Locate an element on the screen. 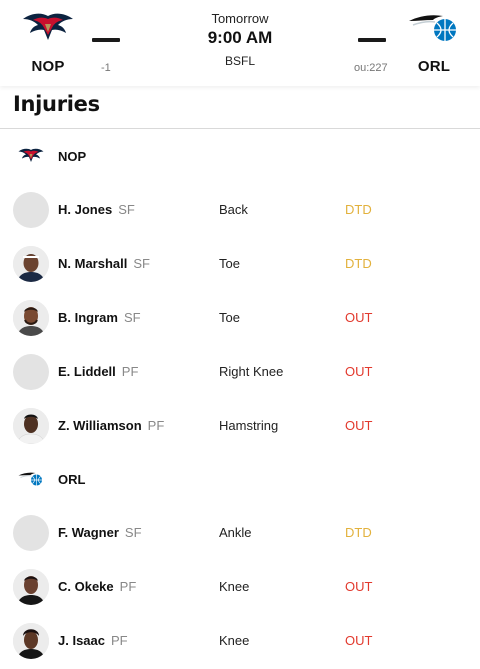  total-odds: ou:227 is located at coordinates (371, 68).